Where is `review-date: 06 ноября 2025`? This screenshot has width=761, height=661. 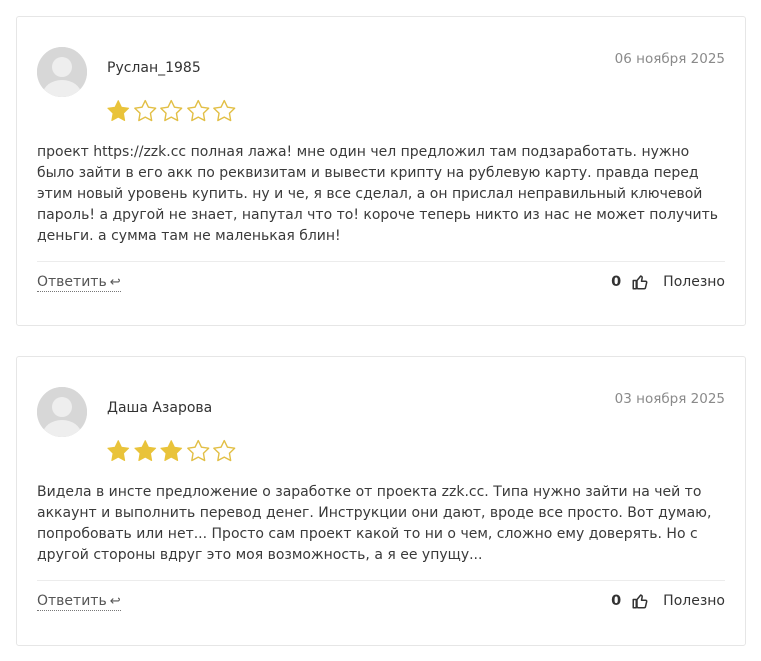
review-date: 06 ноября 2025 is located at coordinates (669, 59).